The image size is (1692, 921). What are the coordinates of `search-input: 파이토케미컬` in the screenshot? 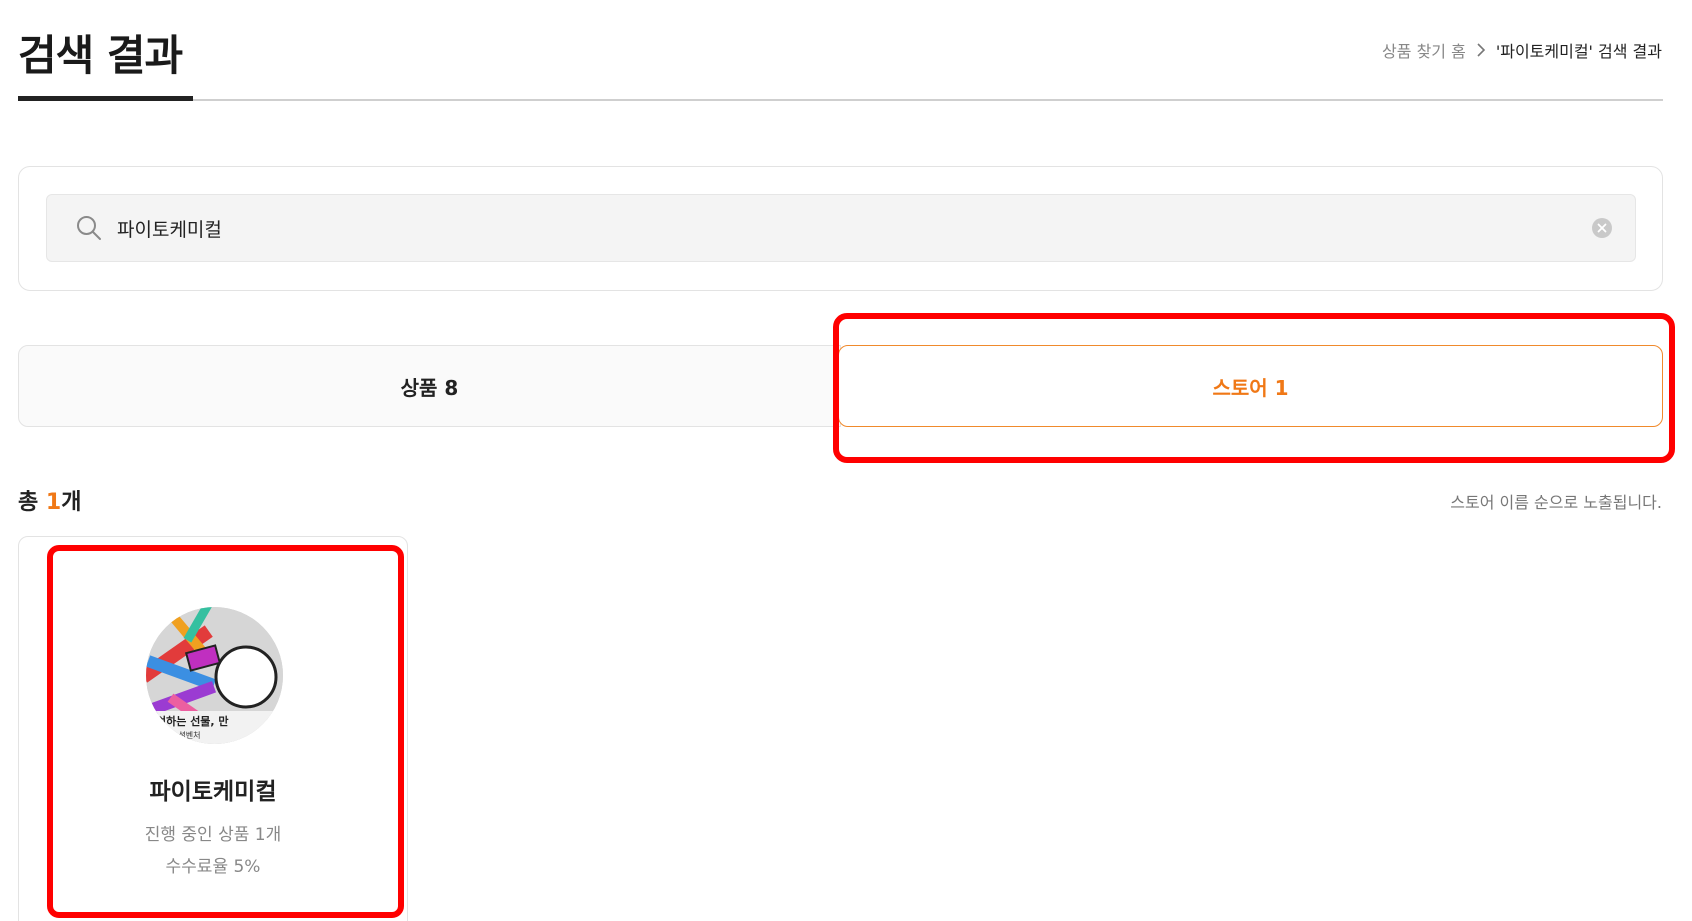 It's located at (841, 228).